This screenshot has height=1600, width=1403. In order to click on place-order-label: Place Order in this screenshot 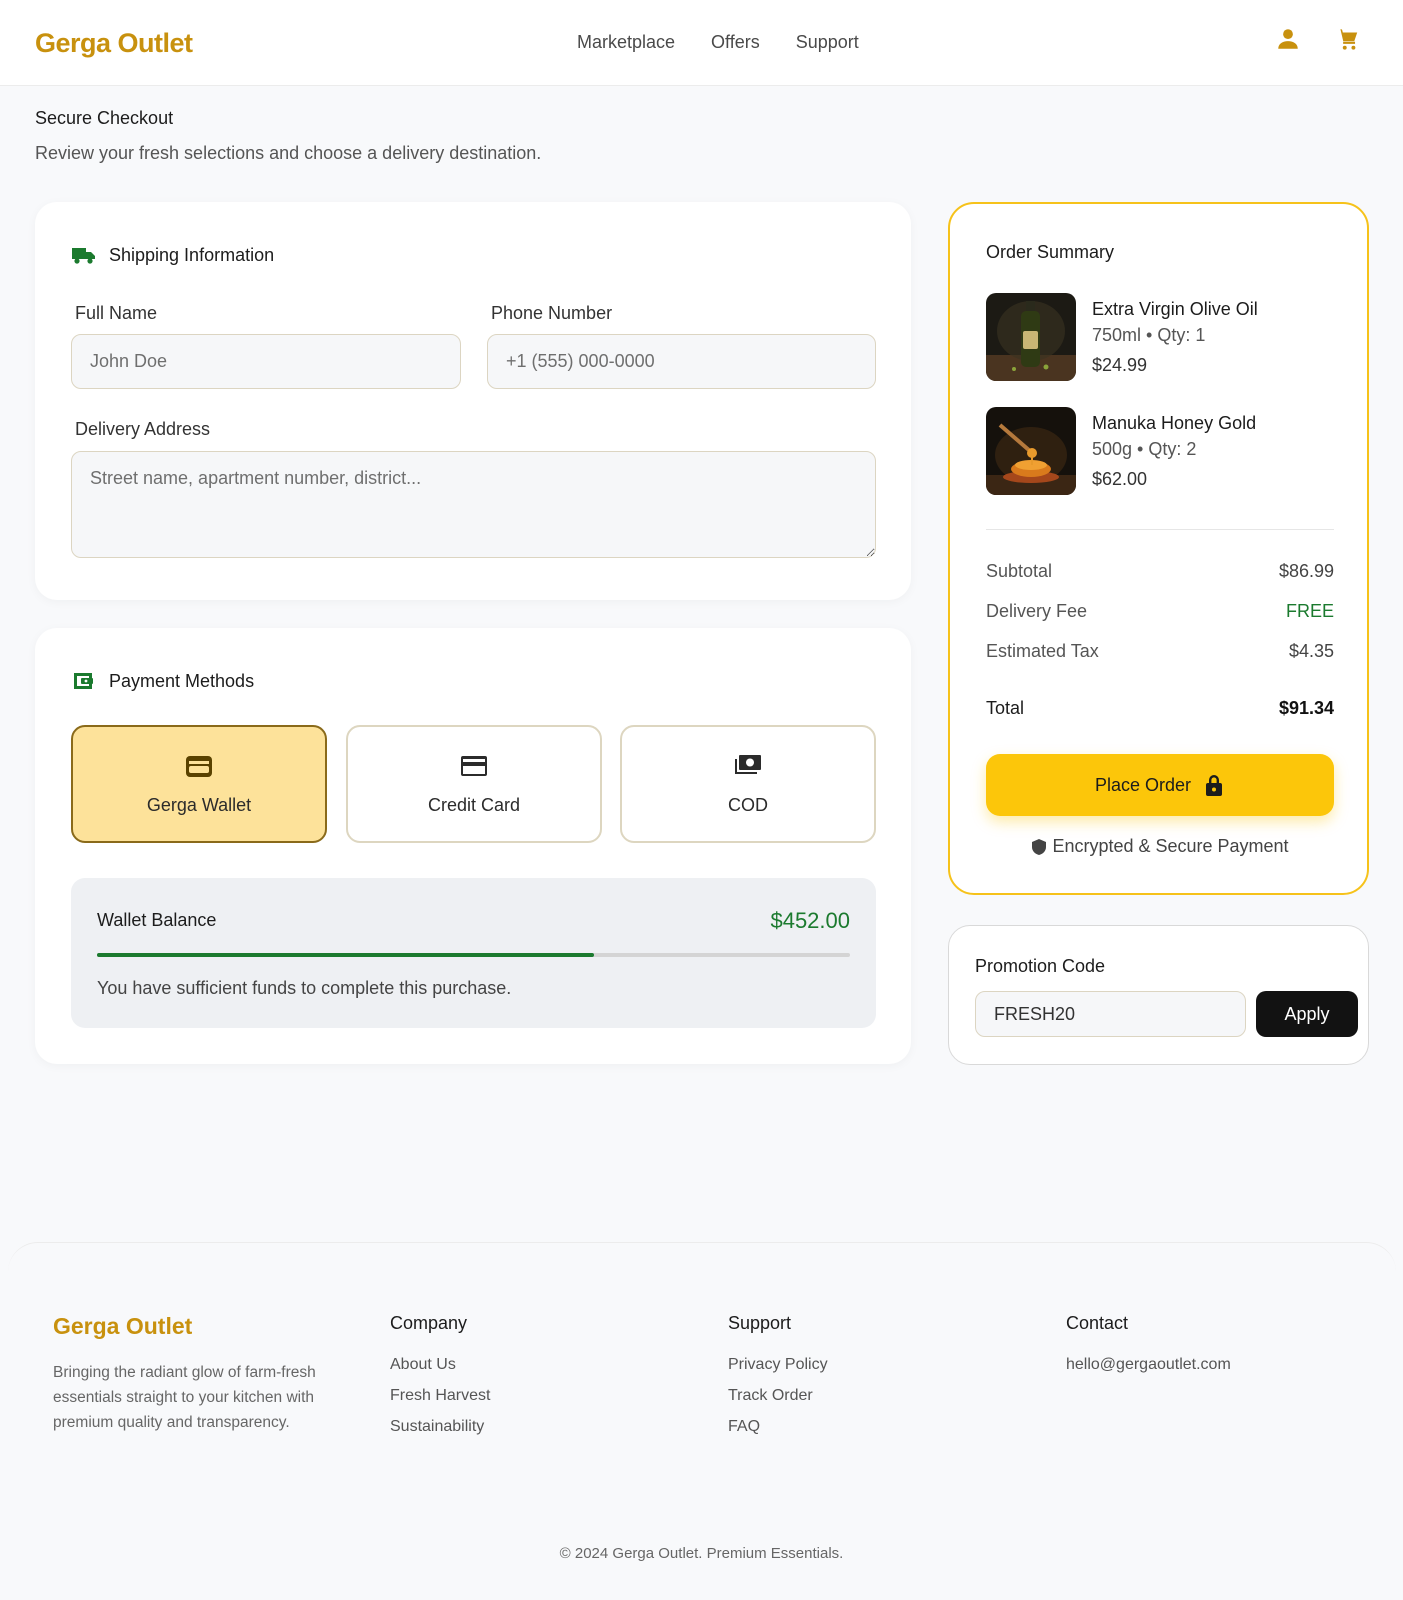, I will do `click(1143, 784)`.